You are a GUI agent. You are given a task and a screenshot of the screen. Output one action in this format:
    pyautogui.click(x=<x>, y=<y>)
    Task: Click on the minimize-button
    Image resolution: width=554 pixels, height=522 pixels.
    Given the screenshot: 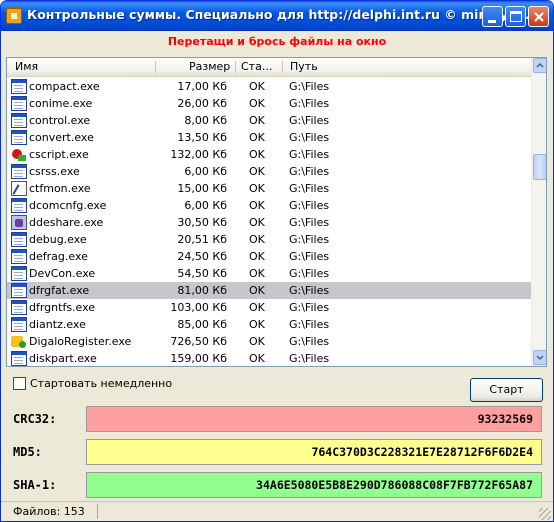 What is the action you would take?
    pyautogui.click(x=492, y=16)
    